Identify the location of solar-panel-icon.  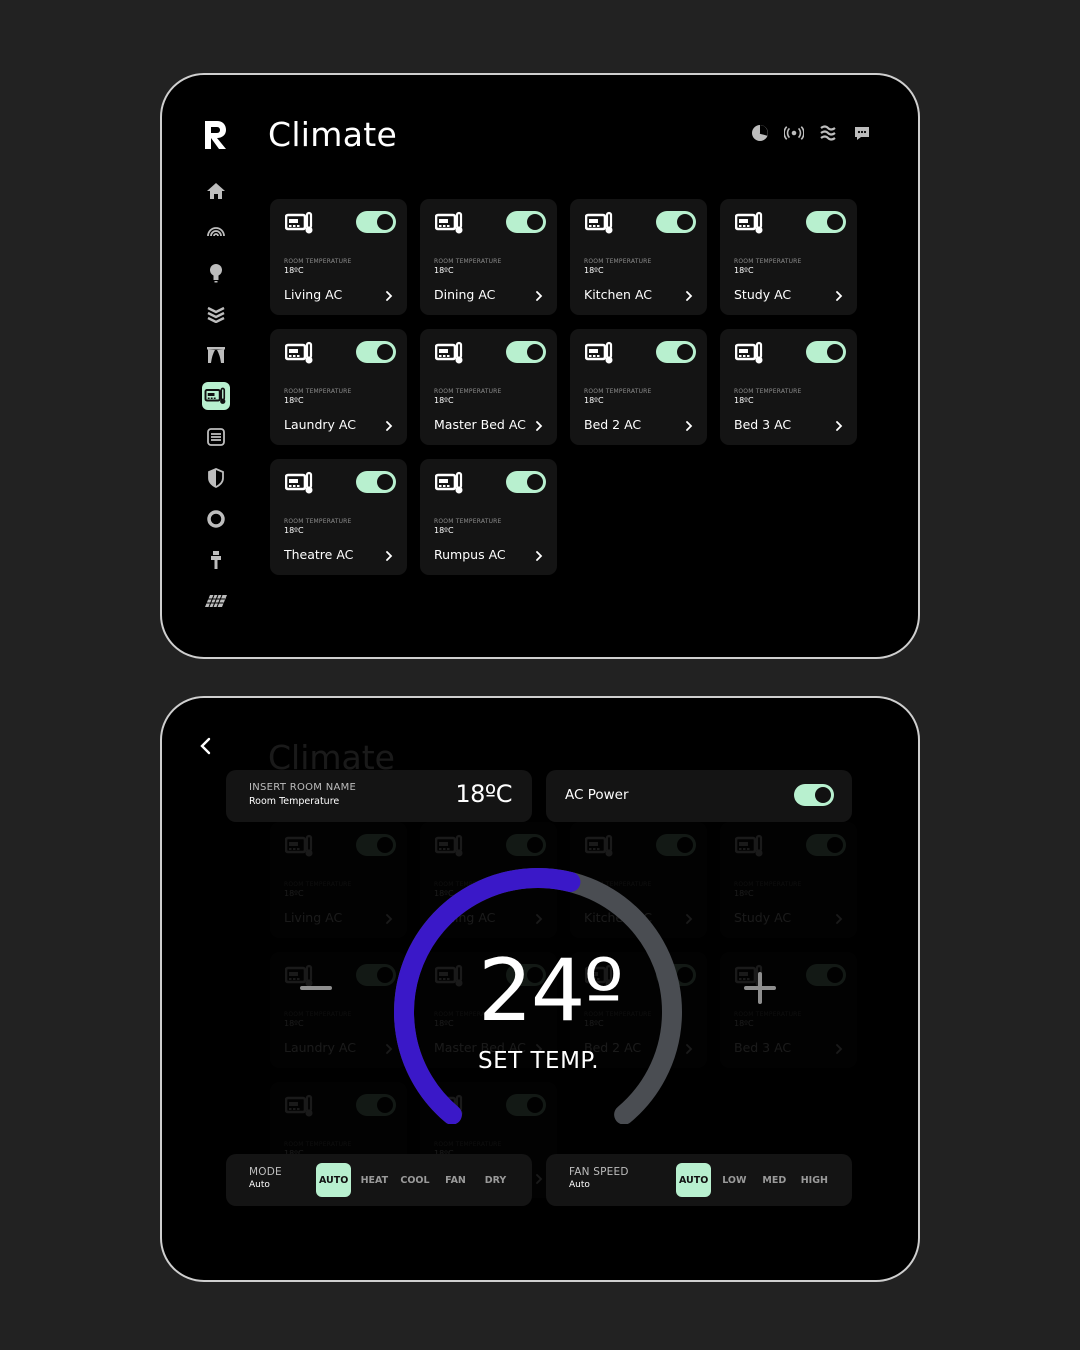
(216, 601).